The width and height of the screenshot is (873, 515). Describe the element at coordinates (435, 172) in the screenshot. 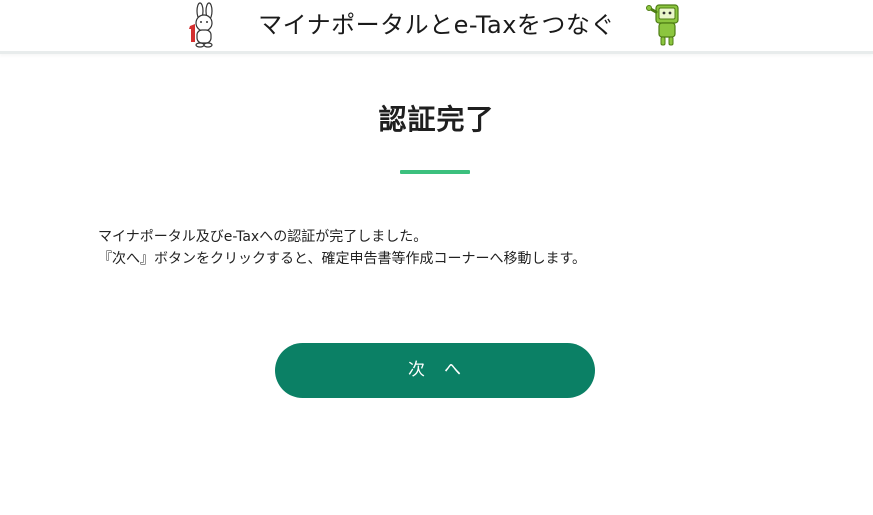

I see `title-divider` at that location.